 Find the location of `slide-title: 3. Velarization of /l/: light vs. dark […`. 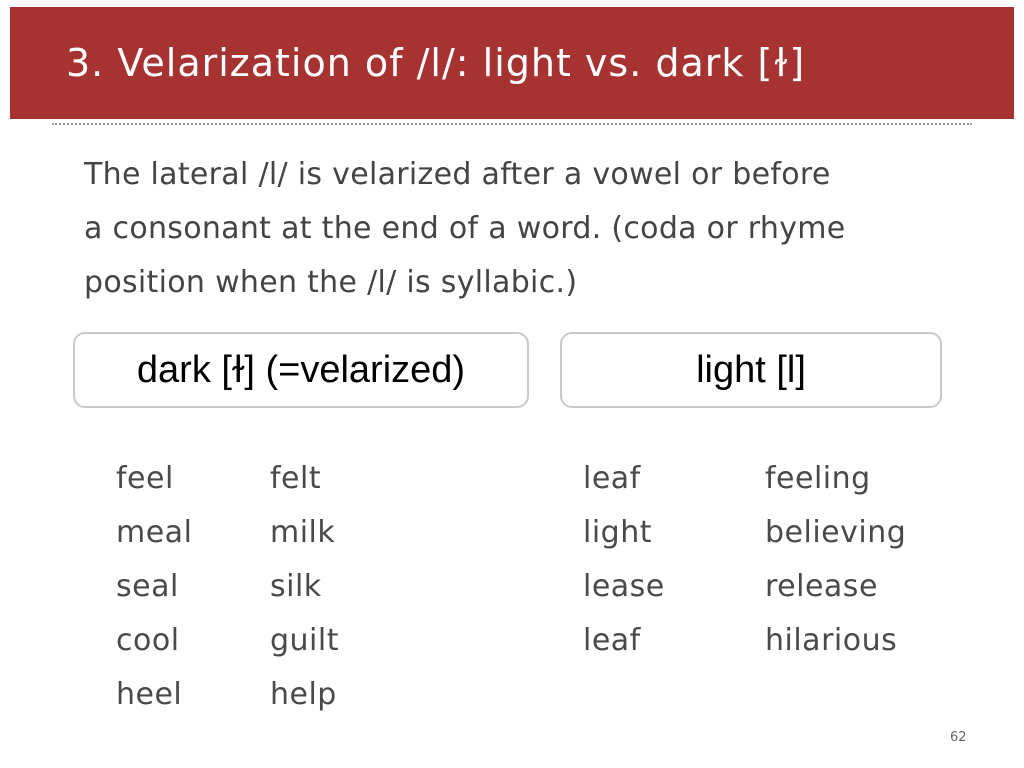

slide-title: 3. Velarization of /l/: light vs. dark [… is located at coordinates (436, 63).